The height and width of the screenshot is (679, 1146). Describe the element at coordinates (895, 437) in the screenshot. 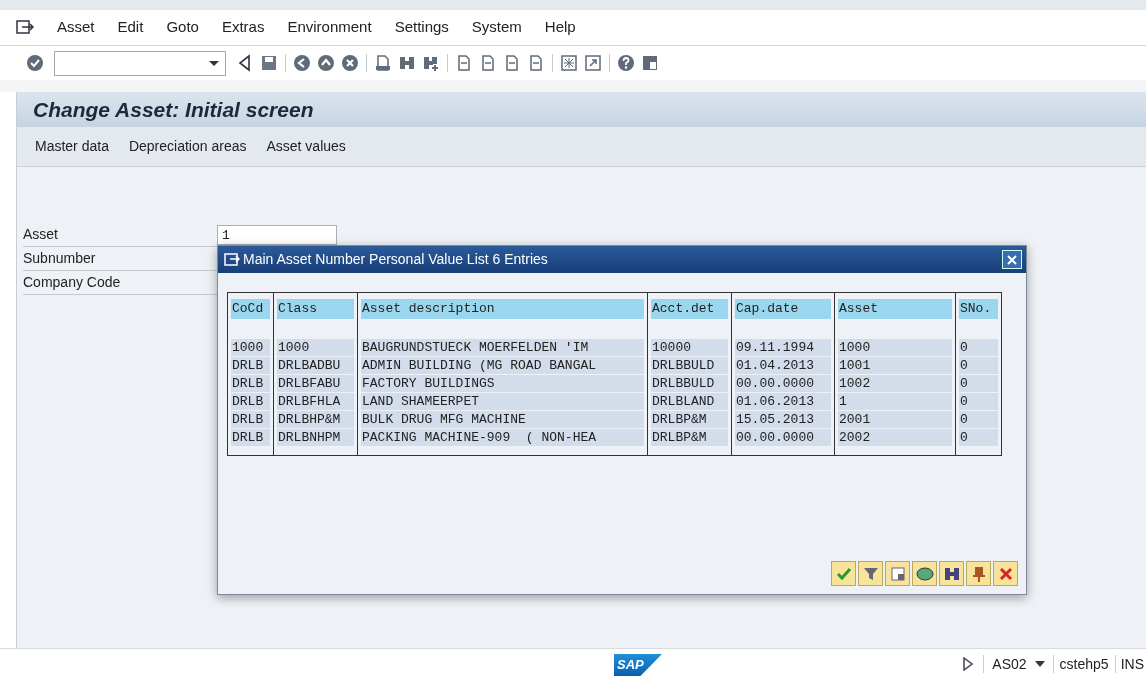

I see `table-cell: 2002` at that location.